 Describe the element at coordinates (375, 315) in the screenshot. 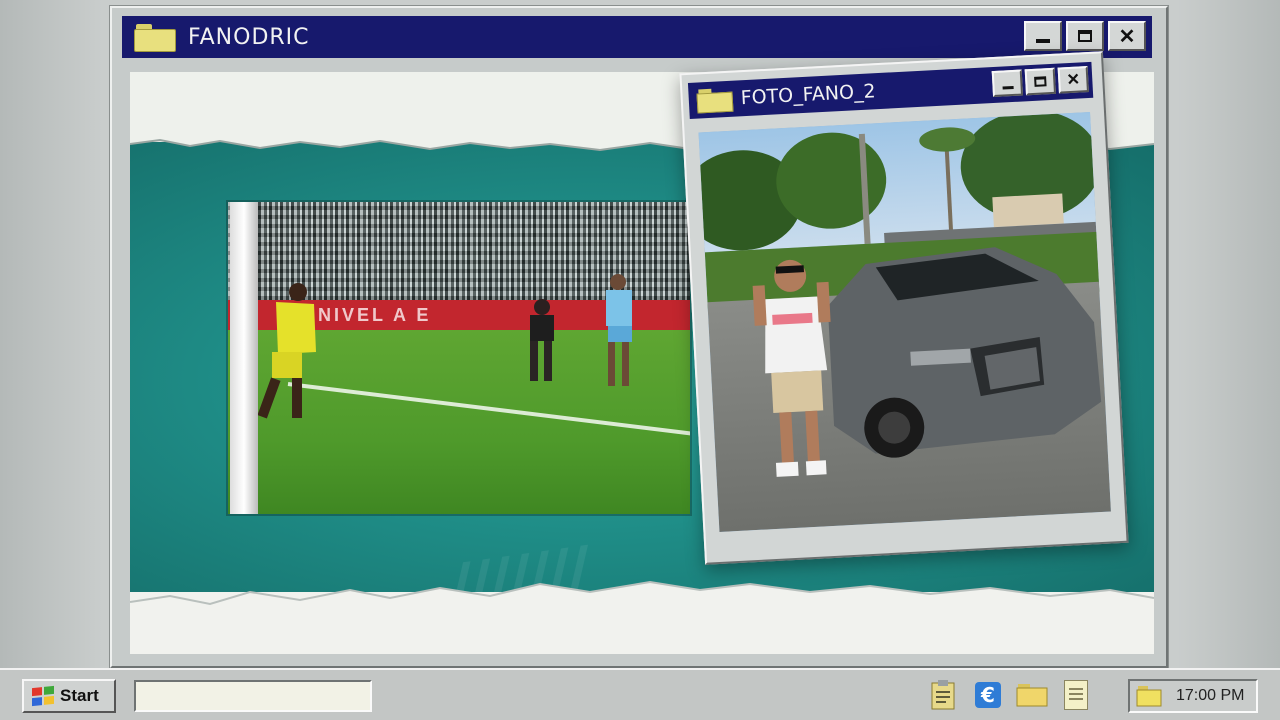

I see `advertising-text: NIVEL A E` at that location.